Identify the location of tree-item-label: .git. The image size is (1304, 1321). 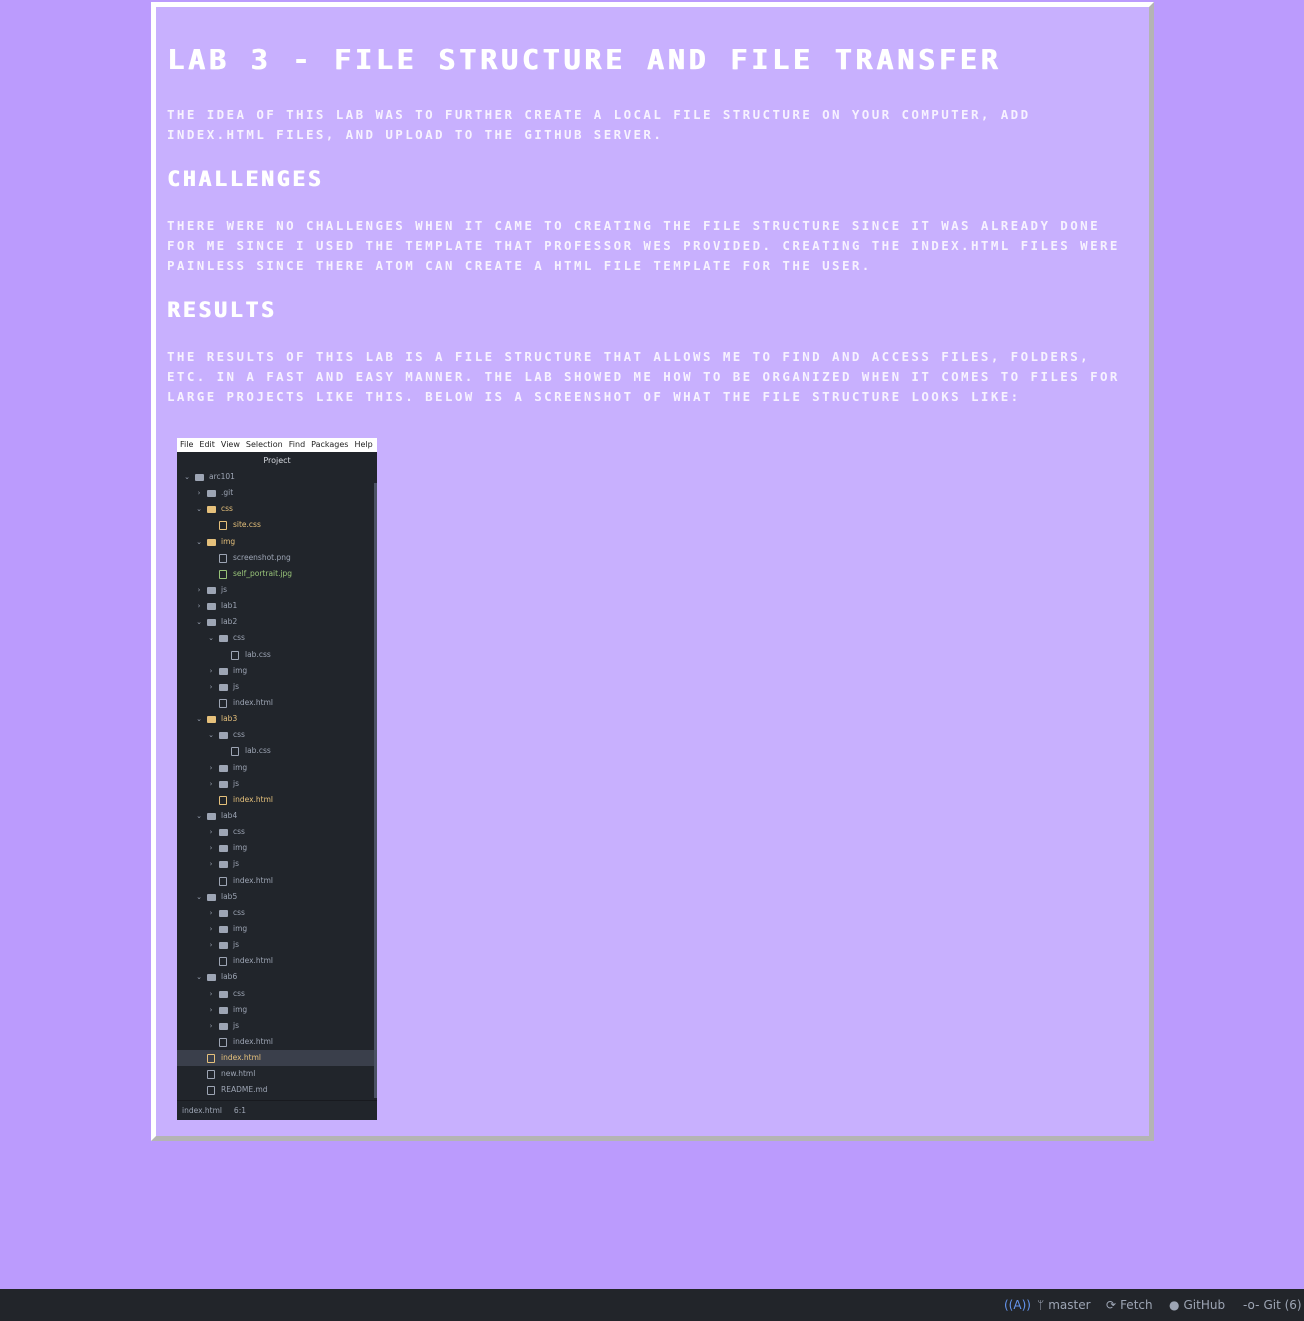
(227, 493).